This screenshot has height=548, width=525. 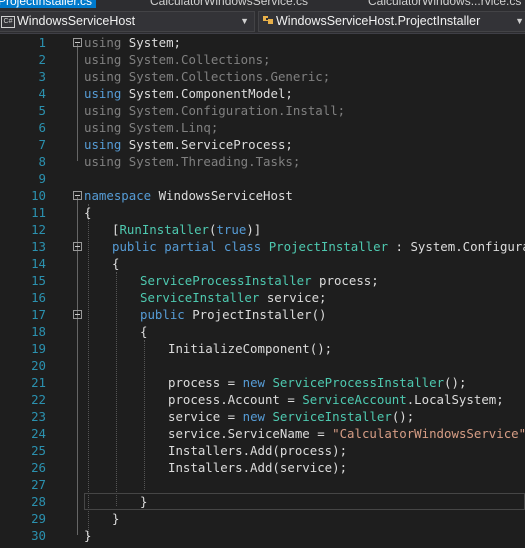 I want to click on code-line: 2 using System.Collections;, so click(x=262, y=59).